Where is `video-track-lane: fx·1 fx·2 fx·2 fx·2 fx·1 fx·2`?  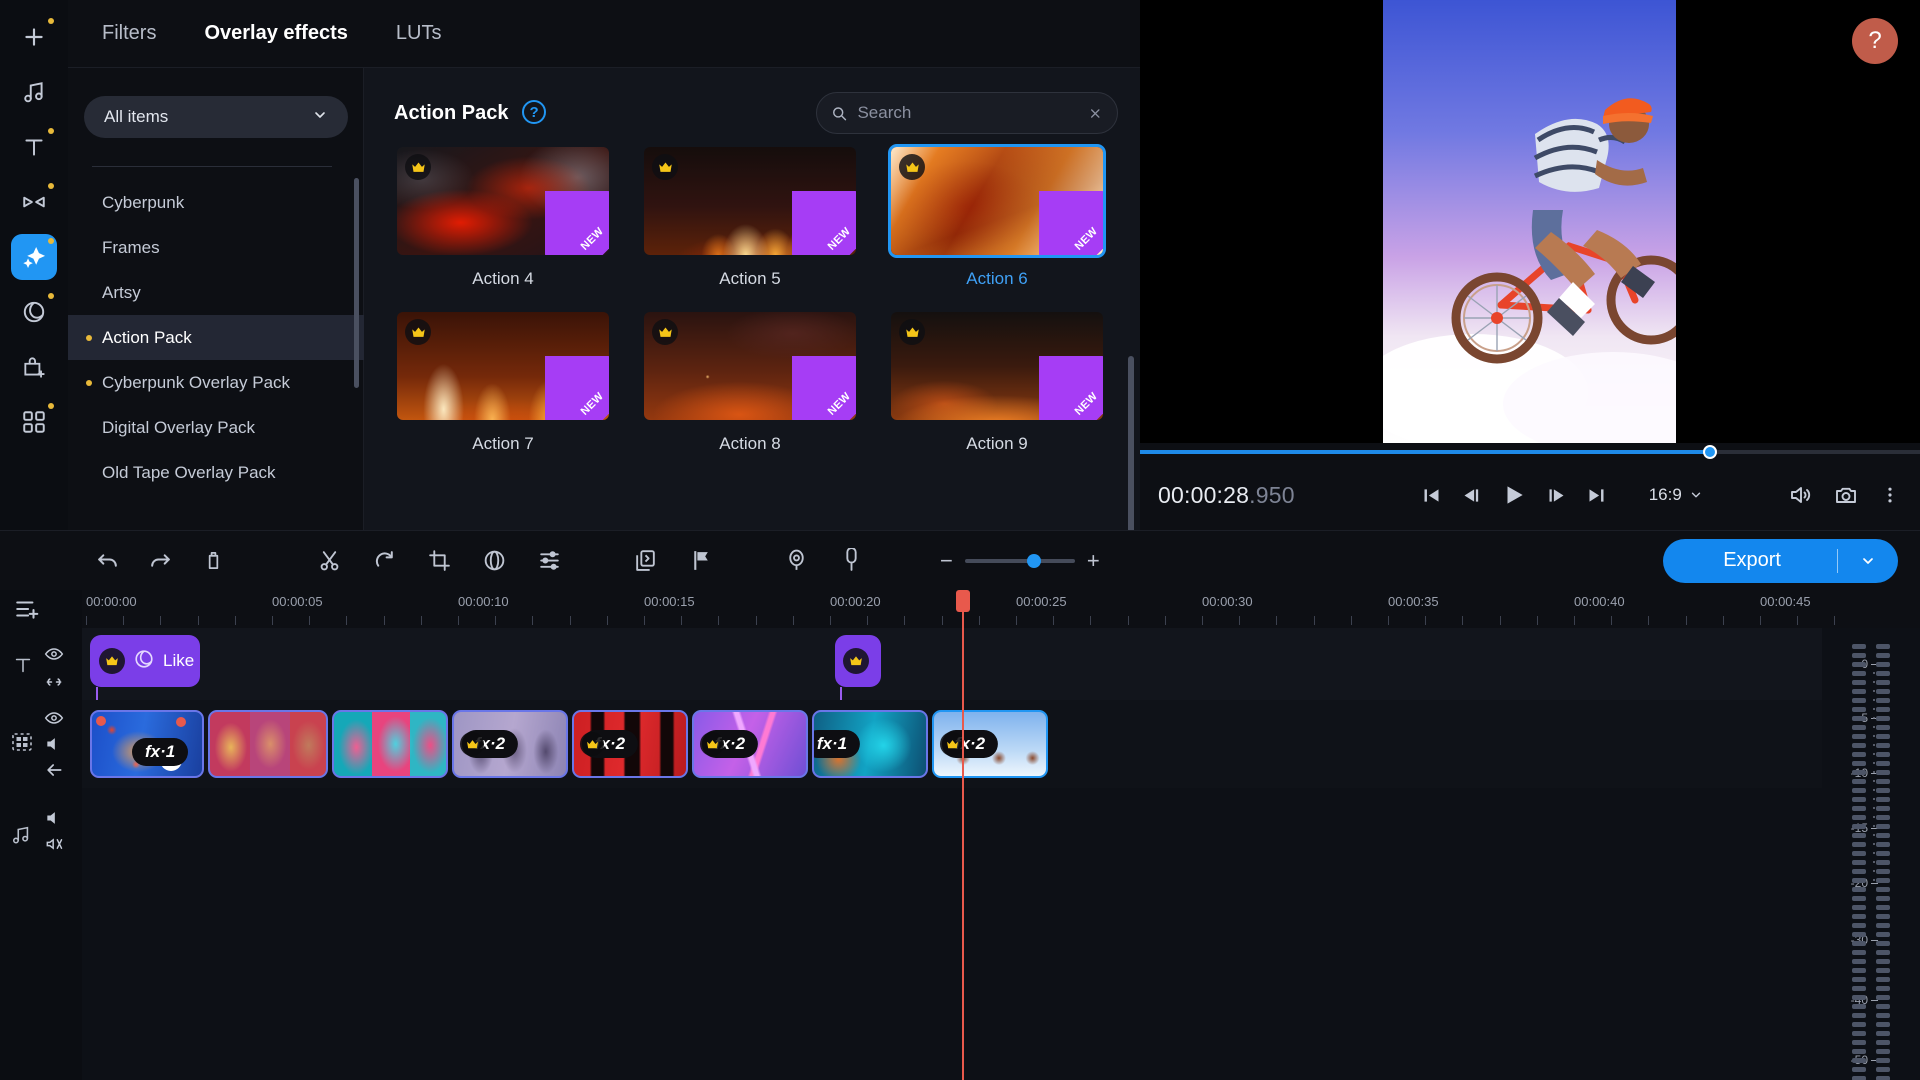 video-track-lane: fx·1 fx·2 fx·2 fx·2 fx·1 fx·2 is located at coordinates (952, 744).